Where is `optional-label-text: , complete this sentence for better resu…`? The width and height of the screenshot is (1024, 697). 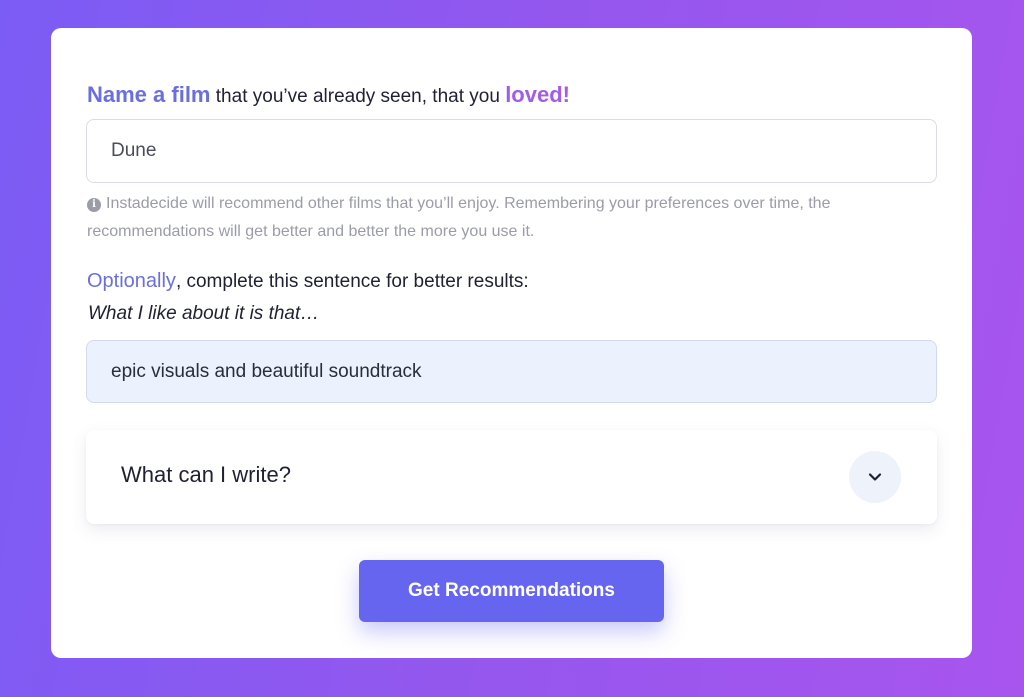 optional-label-text: , complete this sentence for better resu… is located at coordinates (352, 281).